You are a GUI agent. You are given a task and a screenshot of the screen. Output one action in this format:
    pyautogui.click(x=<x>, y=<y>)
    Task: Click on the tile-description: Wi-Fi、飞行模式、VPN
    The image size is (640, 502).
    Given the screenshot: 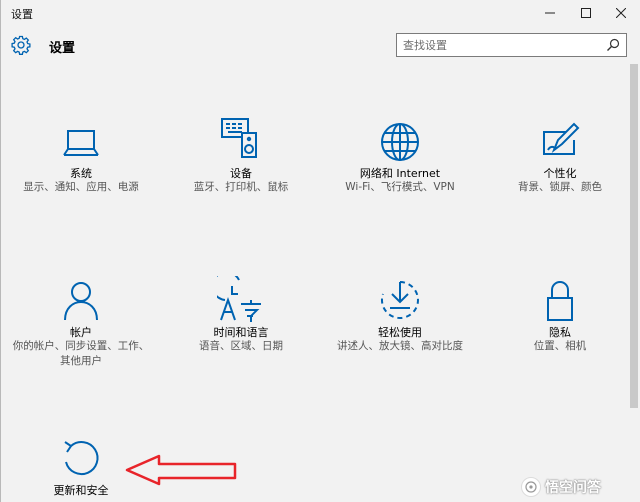 What is the action you would take?
    pyautogui.click(x=400, y=187)
    